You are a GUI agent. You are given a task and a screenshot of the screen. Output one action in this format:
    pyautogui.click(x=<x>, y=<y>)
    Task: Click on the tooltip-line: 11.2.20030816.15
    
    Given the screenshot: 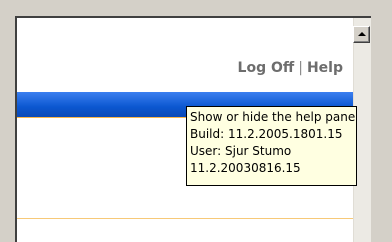 What is the action you would take?
    pyautogui.click(x=245, y=168)
    